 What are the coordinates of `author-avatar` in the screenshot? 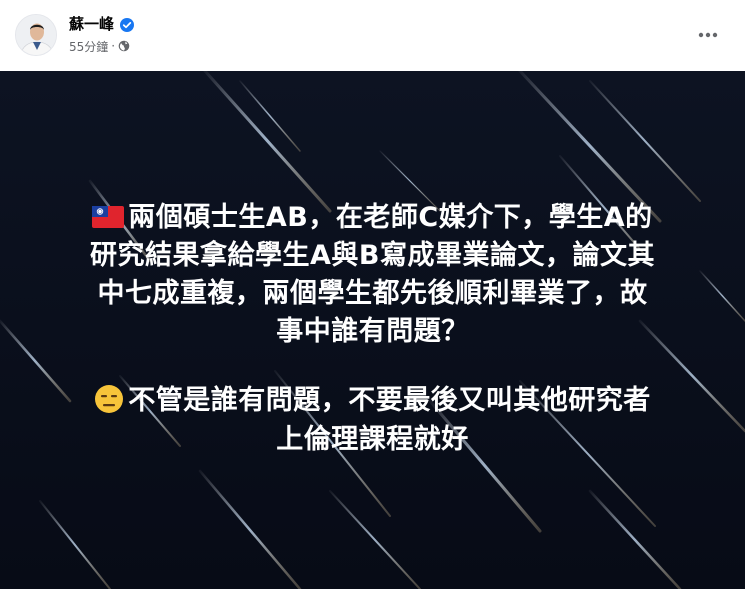 It's located at (36, 35).